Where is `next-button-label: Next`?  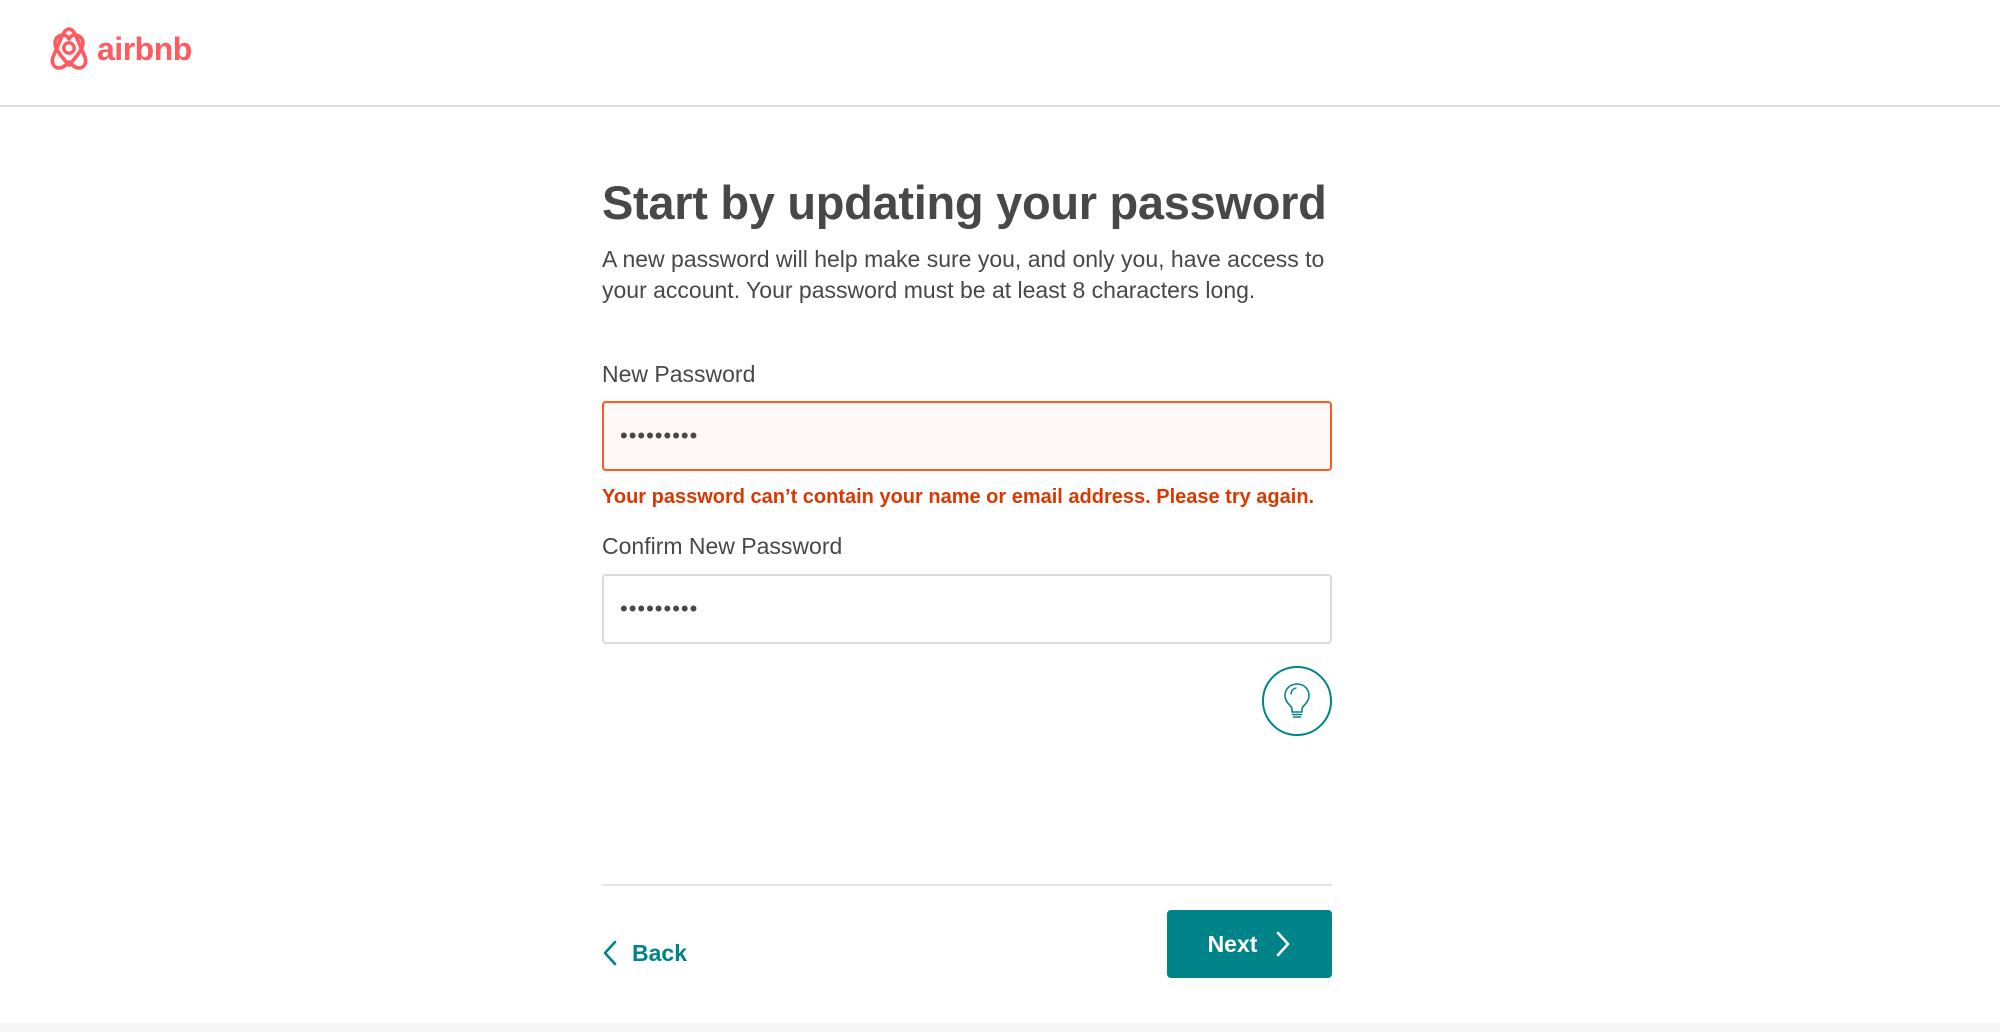 next-button-label: Next is located at coordinates (1232, 943).